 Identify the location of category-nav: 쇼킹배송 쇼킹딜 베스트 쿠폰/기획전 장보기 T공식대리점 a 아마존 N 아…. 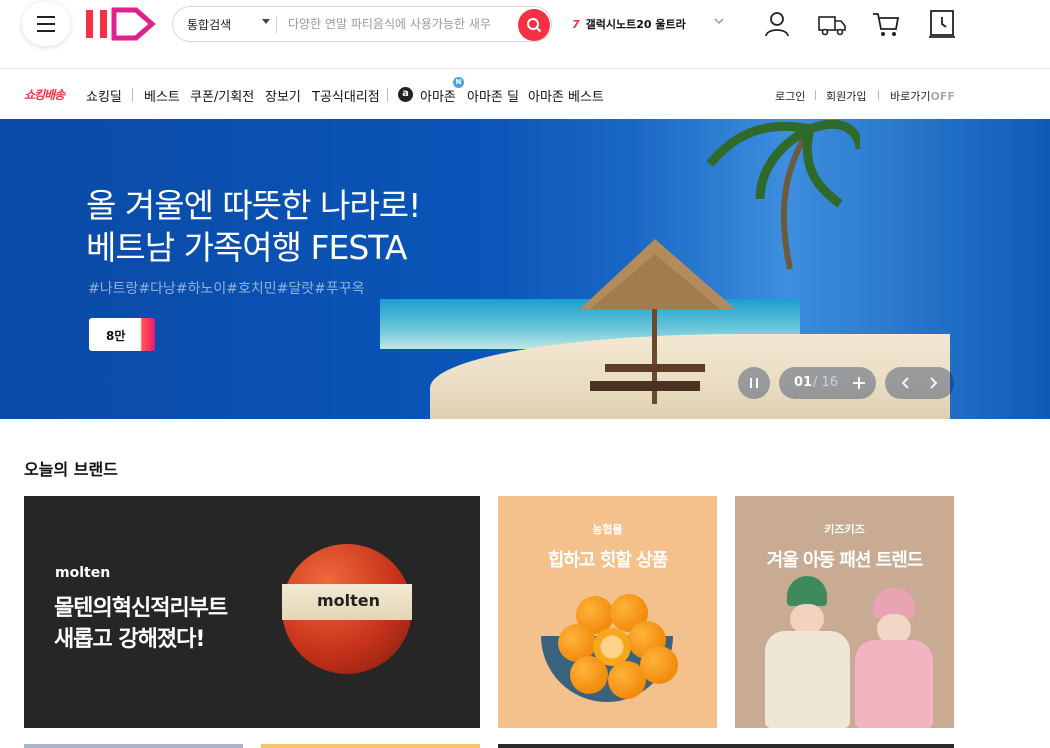
(525, 93).